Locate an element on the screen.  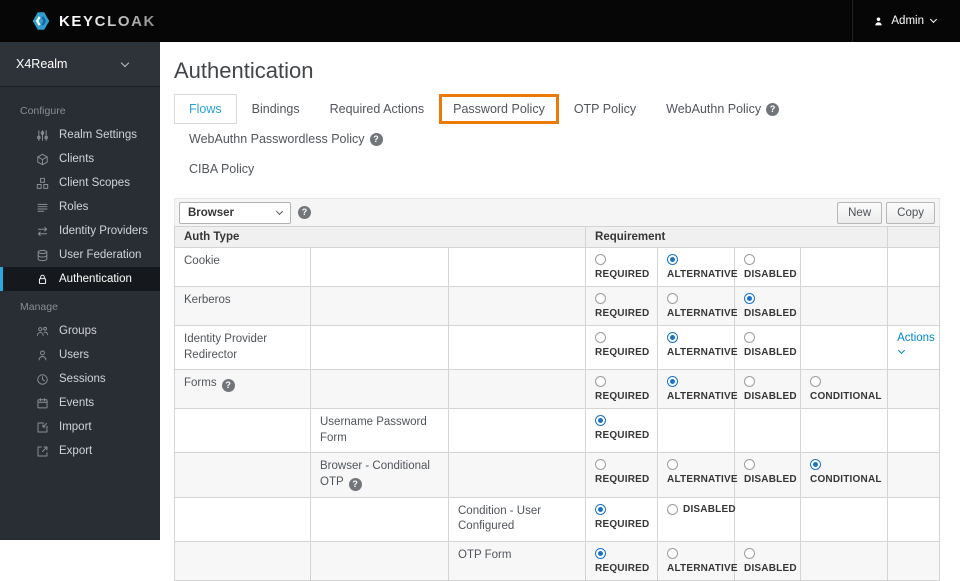
chevron-down-icon is located at coordinates (279, 211).